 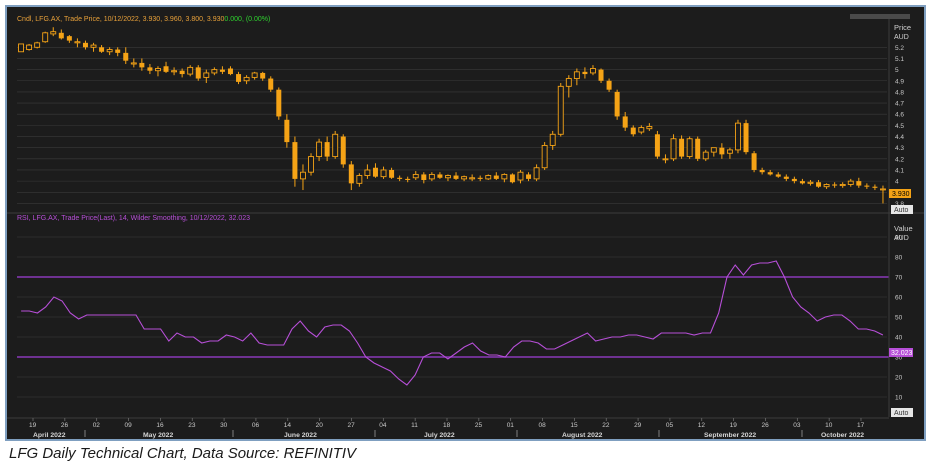 What do you see at coordinates (902, 353) in the screenshot?
I see `rsi-last-label: 32.023` at bounding box center [902, 353].